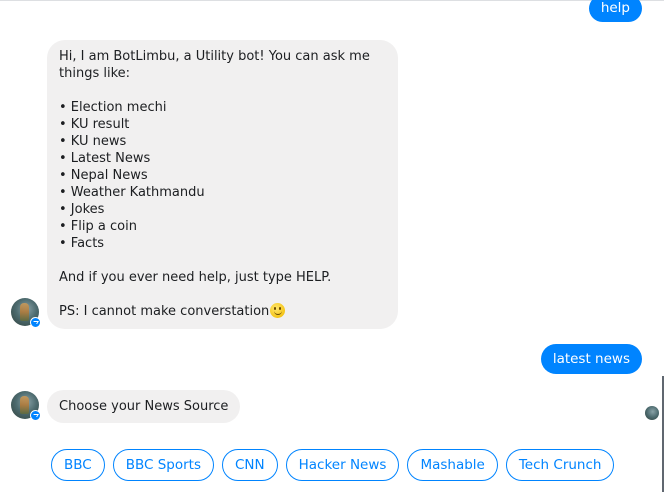 The height and width of the screenshot is (492, 664). I want to click on quick-reply-mashable: Mashable, so click(452, 465).